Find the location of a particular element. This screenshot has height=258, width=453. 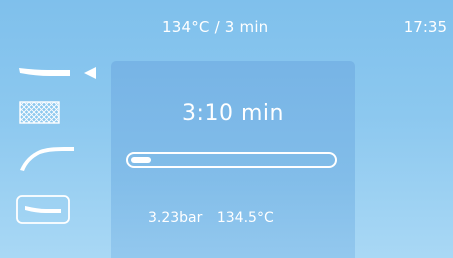

handpiece-curved-icon is located at coordinates (47, 159).